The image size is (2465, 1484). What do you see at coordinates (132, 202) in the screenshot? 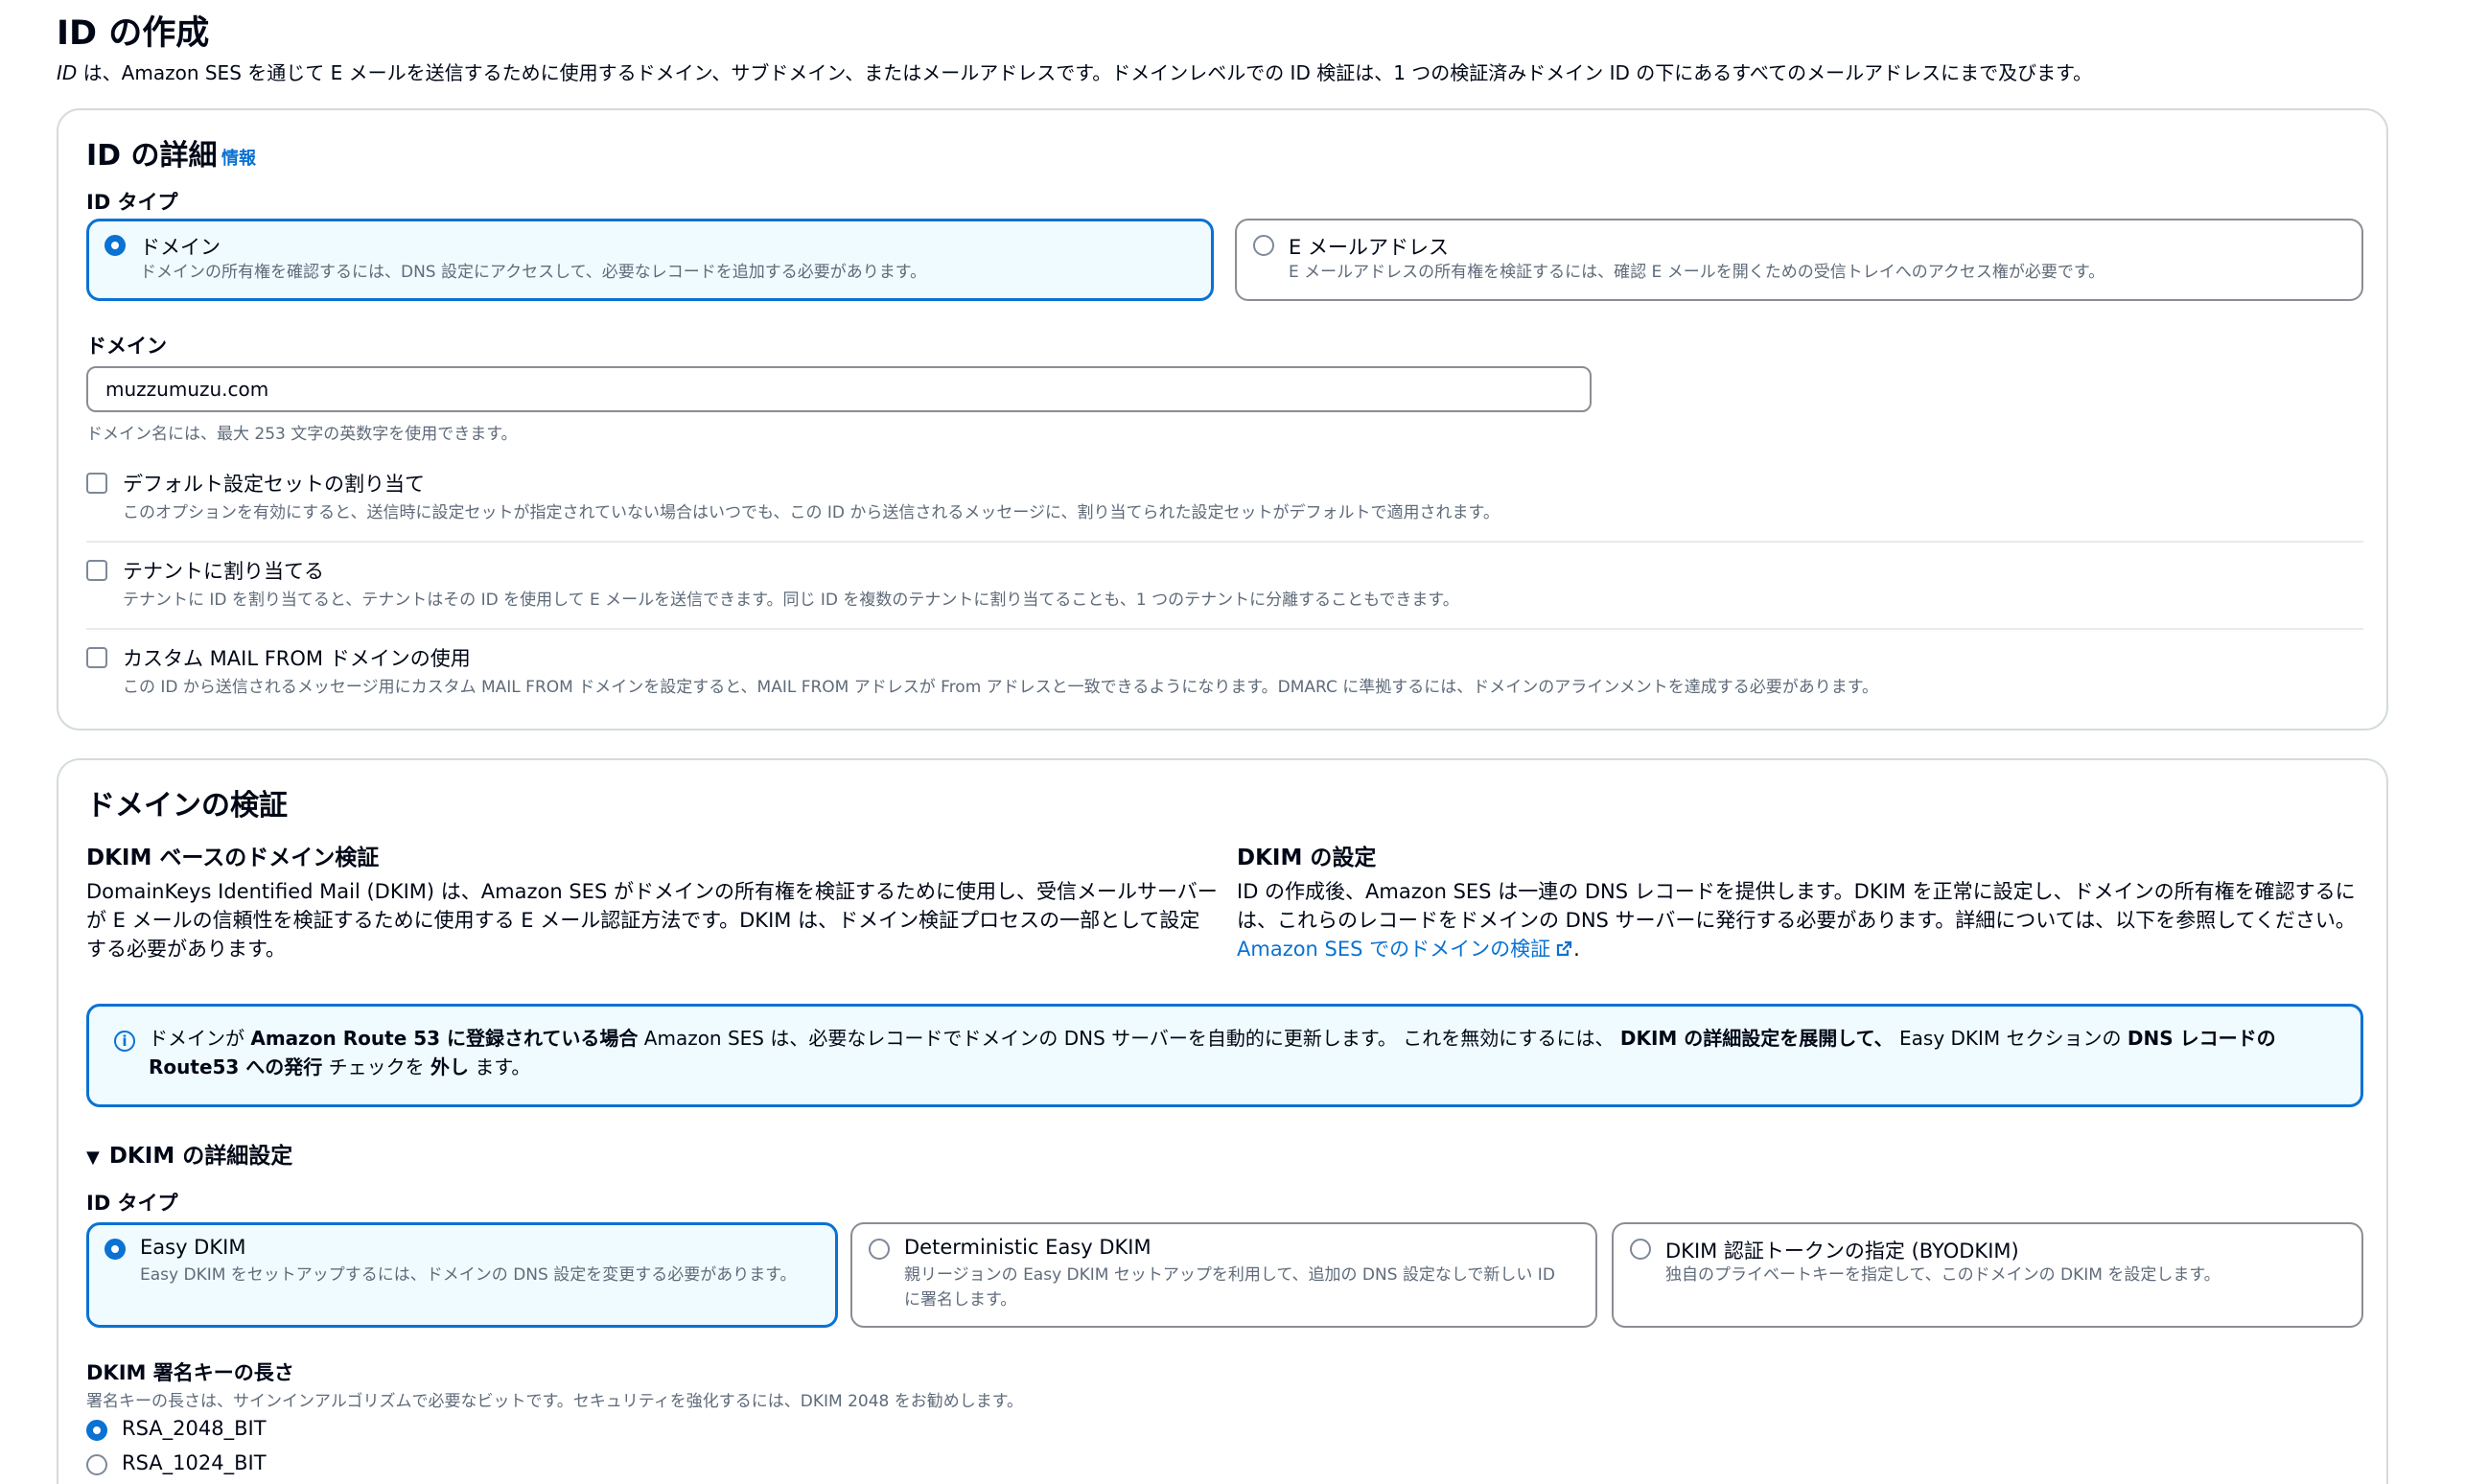
I see `id-type-label: ID タイプ` at bounding box center [132, 202].